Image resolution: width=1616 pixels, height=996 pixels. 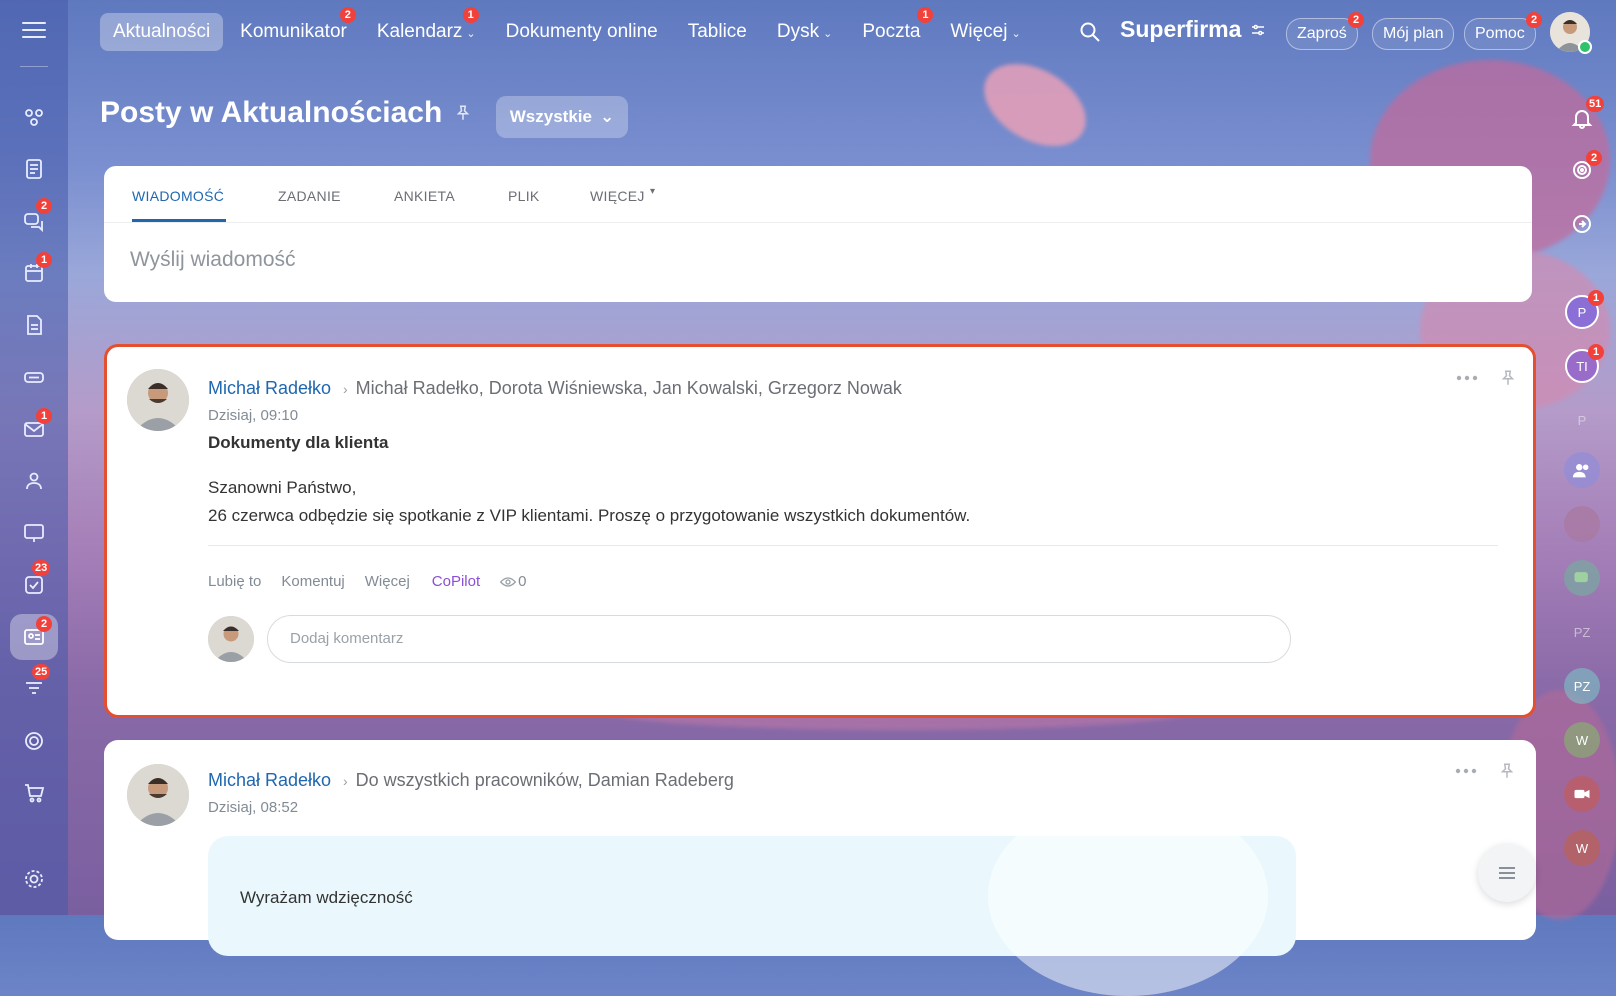 I want to click on sidebar-item-collab, so click(x=34, y=117).